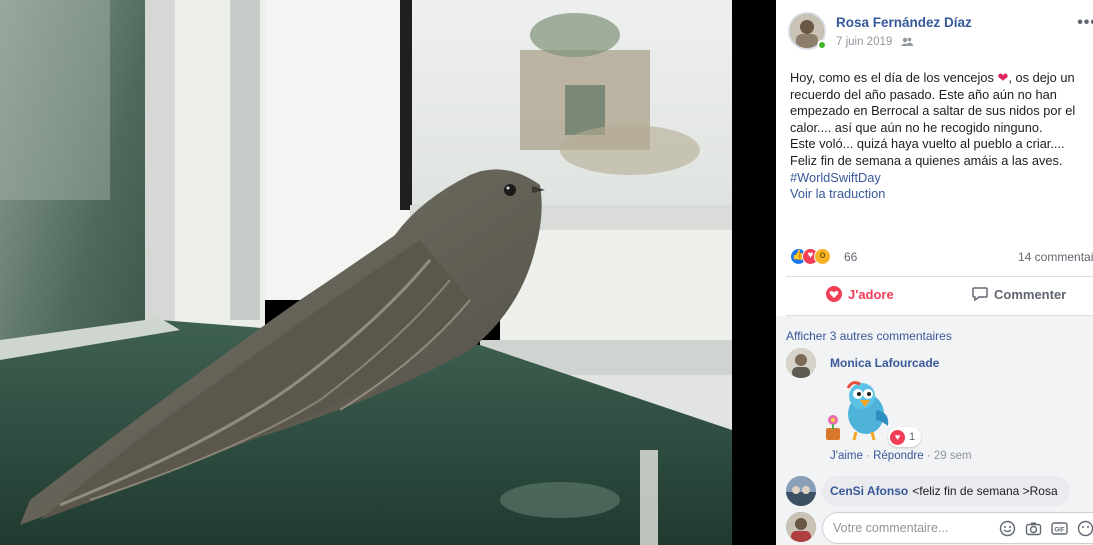 The width and height of the screenshot is (1093, 545). What do you see at coordinates (940, 32) in the screenshot?
I see `post-header: Rosa Fernández Díaz 7 juin 2019 •••` at bounding box center [940, 32].